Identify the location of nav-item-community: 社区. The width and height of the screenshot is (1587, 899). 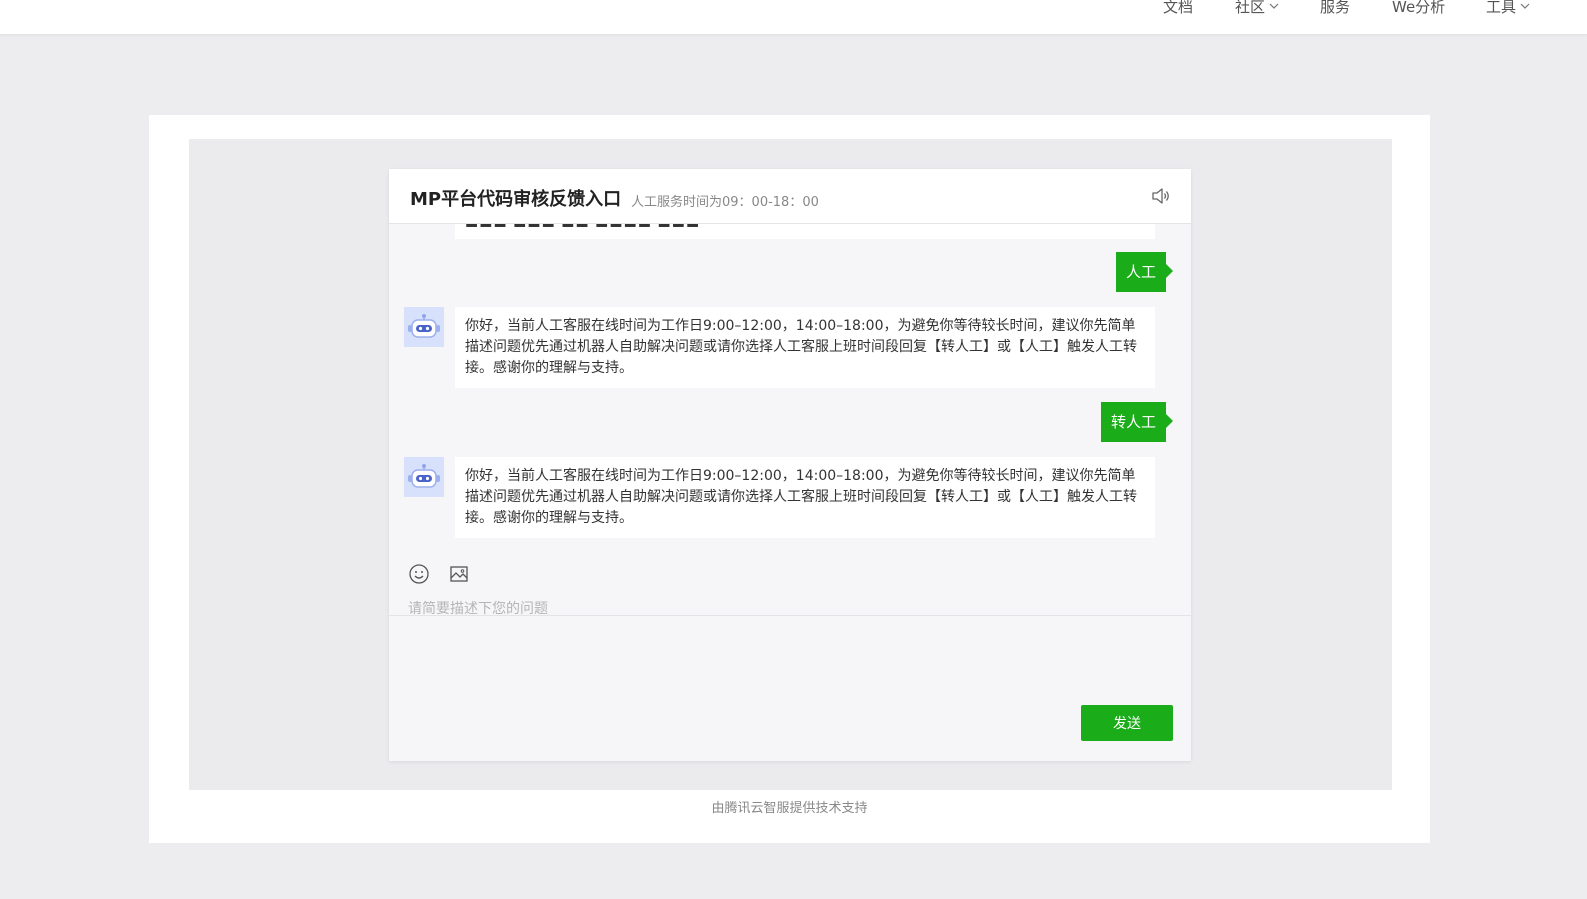
(1257, 9).